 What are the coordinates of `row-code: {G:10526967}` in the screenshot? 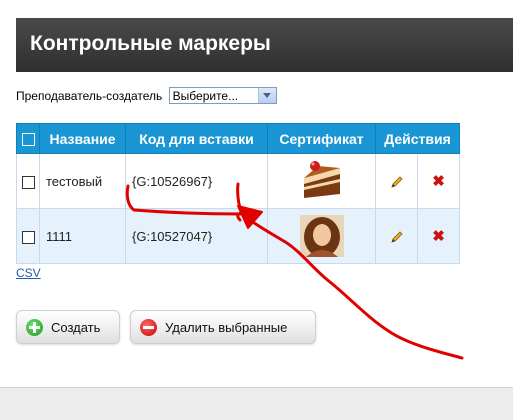 It's located at (196, 181).